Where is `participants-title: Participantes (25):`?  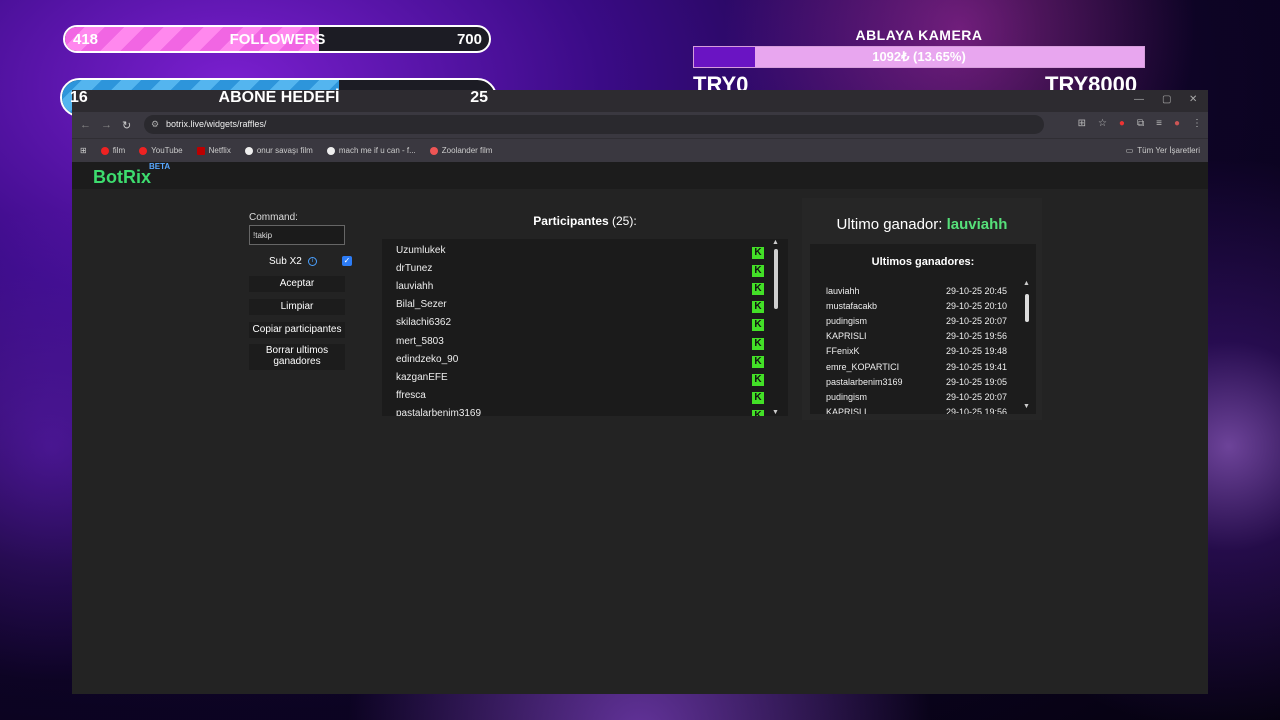
participants-title: Participantes (25): is located at coordinates (585, 221).